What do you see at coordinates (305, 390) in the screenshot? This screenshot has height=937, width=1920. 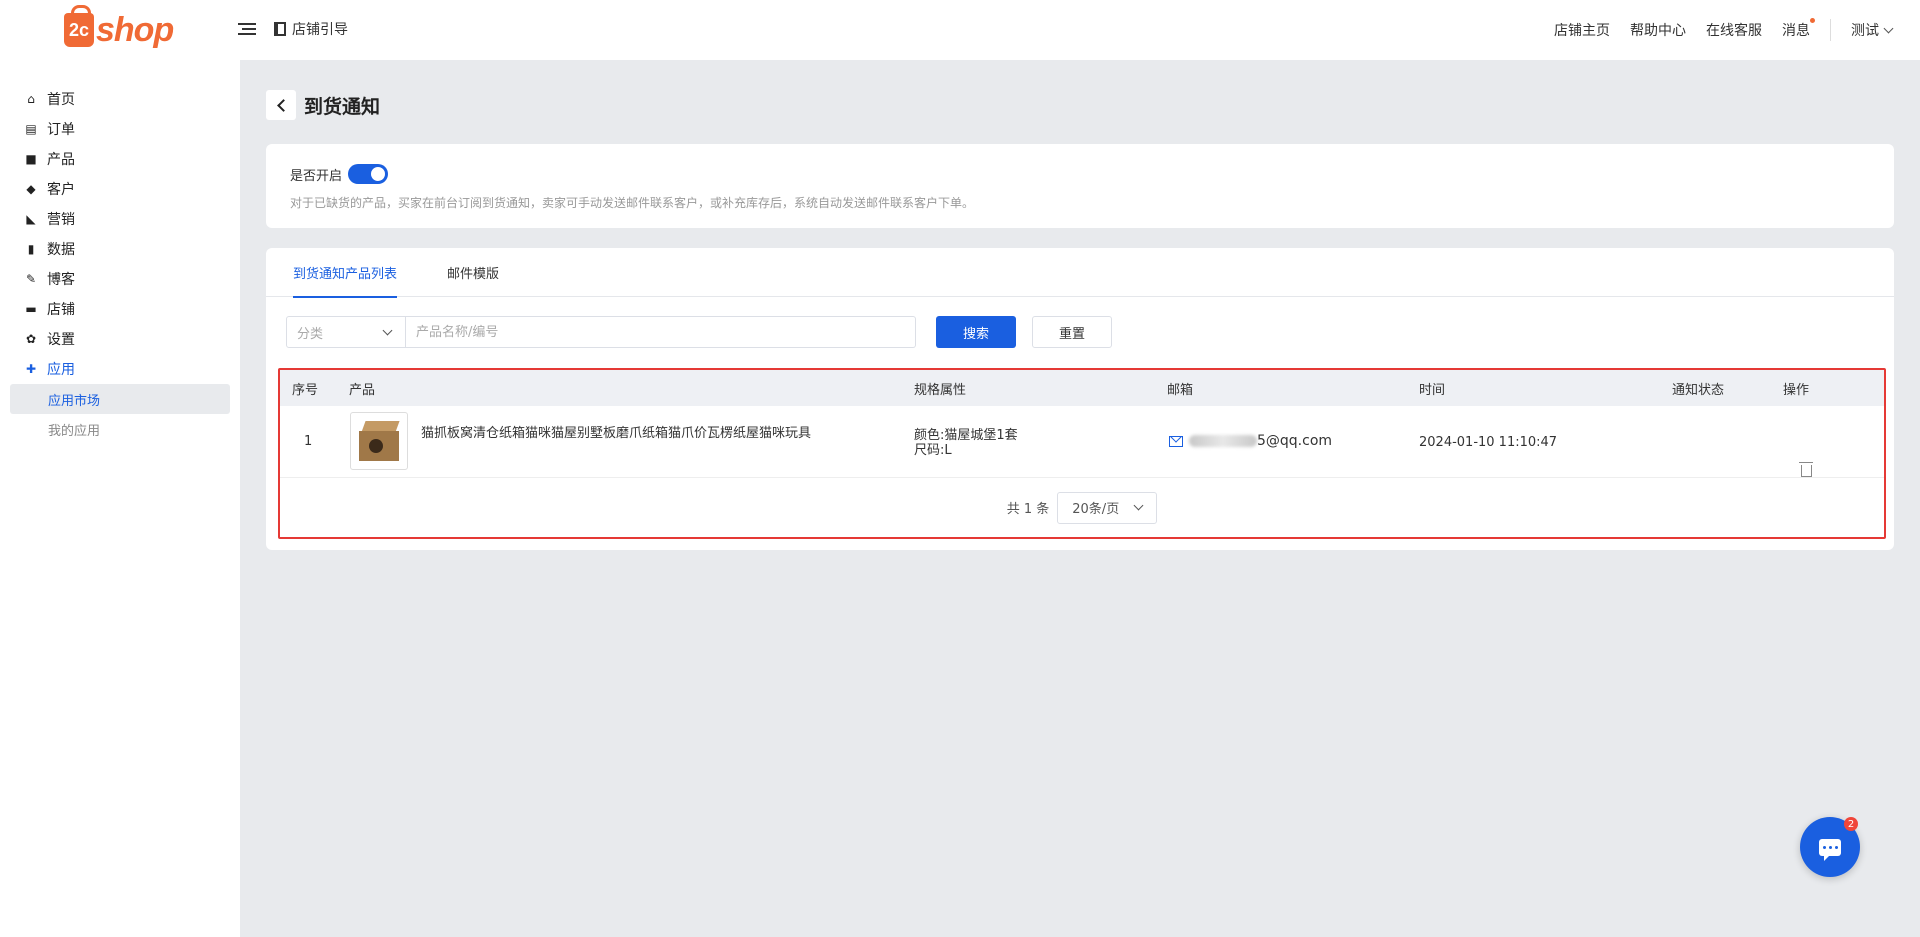 I see `header-index: 序号` at bounding box center [305, 390].